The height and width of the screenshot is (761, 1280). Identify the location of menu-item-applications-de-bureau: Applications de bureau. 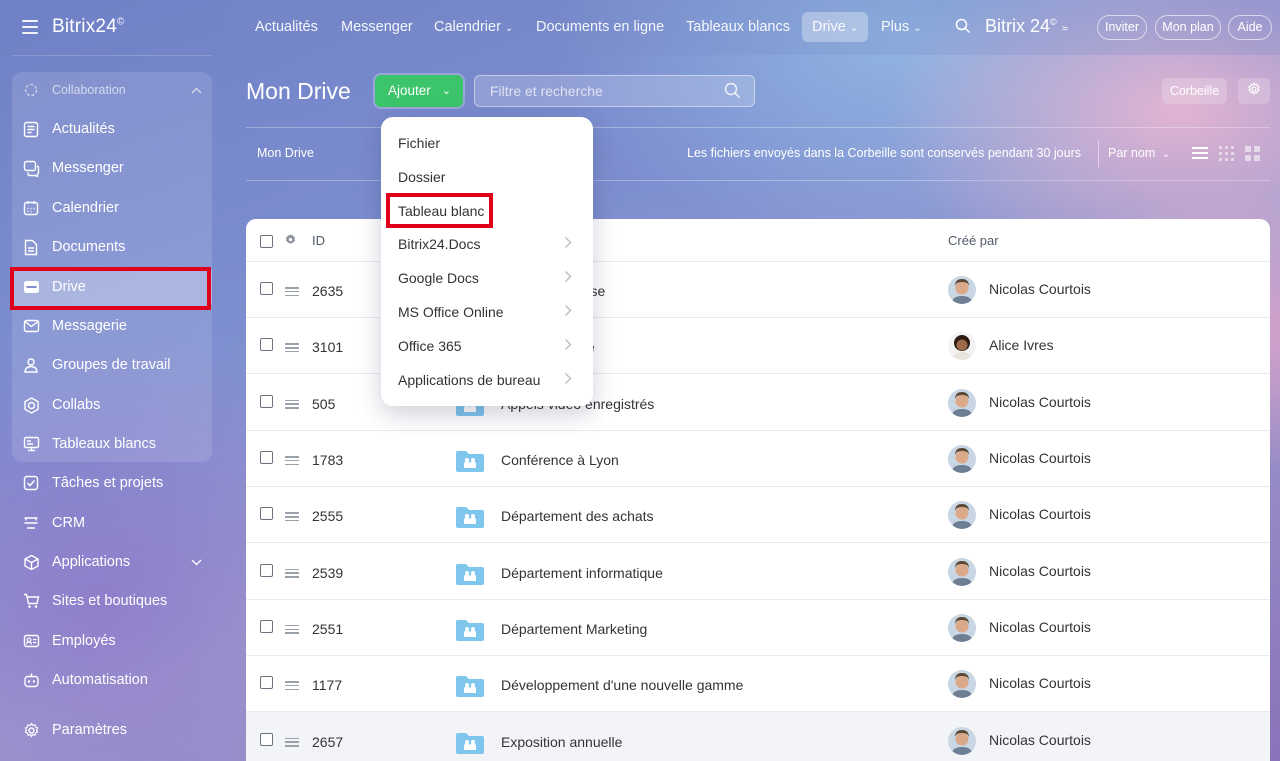
(487, 380).